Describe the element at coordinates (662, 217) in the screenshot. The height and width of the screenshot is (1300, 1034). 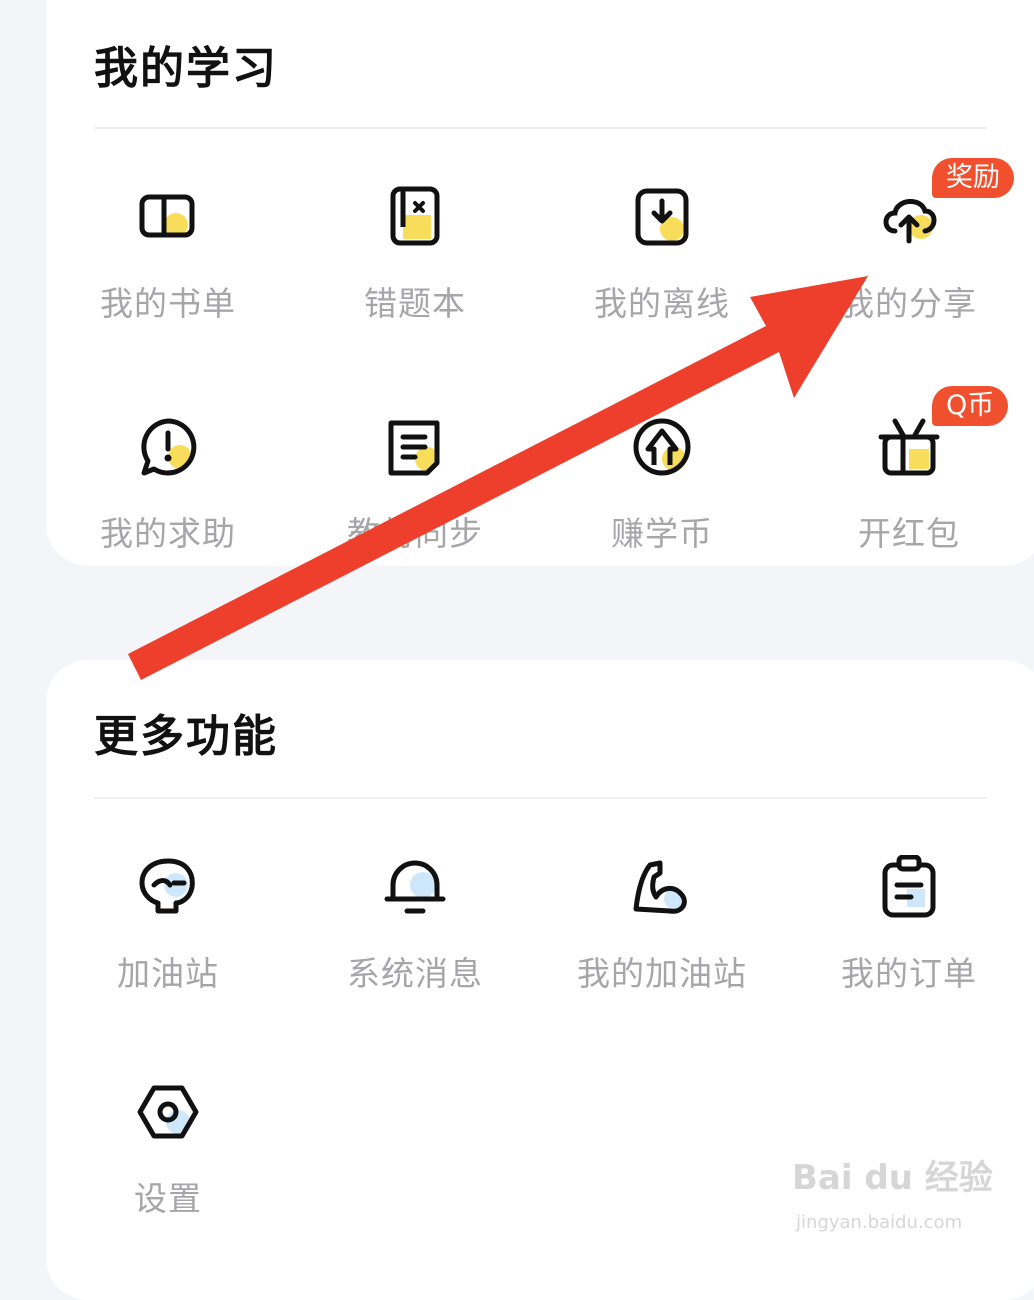
I see `download-icon` at that location.